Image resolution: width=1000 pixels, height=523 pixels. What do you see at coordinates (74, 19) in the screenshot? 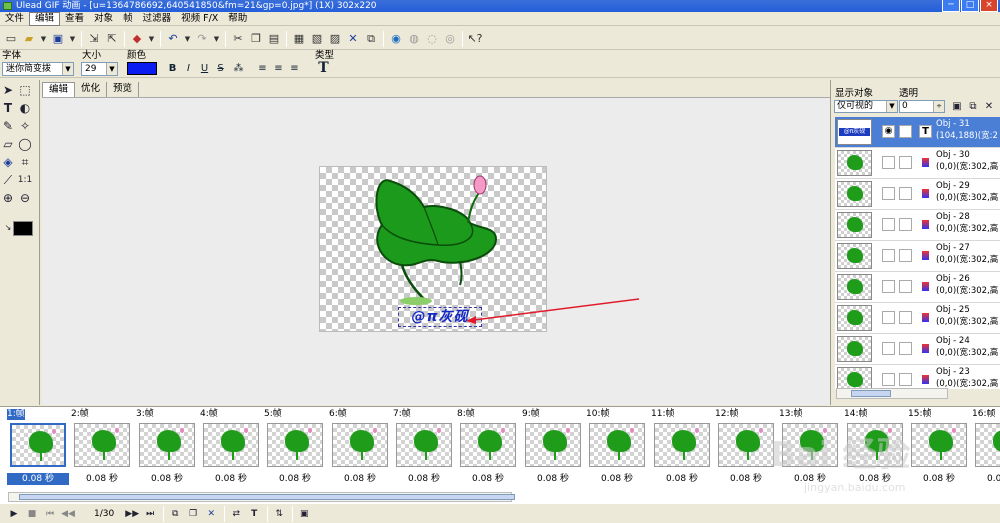
I see `menu-view: 查看` at bounding box center [74, 19].